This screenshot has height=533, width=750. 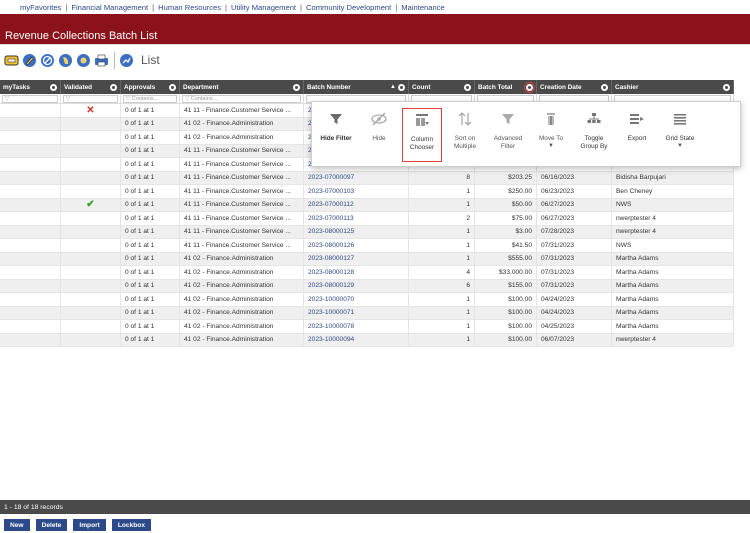 What do you see at coordinates (65, 60) in the screenshot?
I see `post-icon` at bounding box center [65, 60].